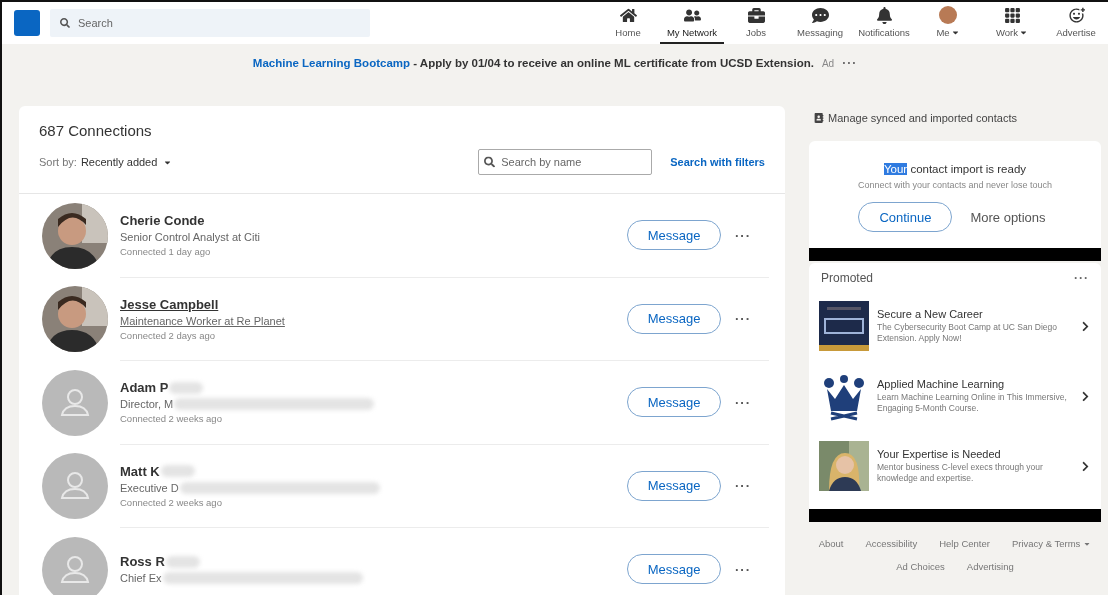 Image resolution: width=1108 pixels, height=595 pixels. Describe the element at coordinates (565, 162) in the screenshot. I see `name-search-field: Search by name` at that location.